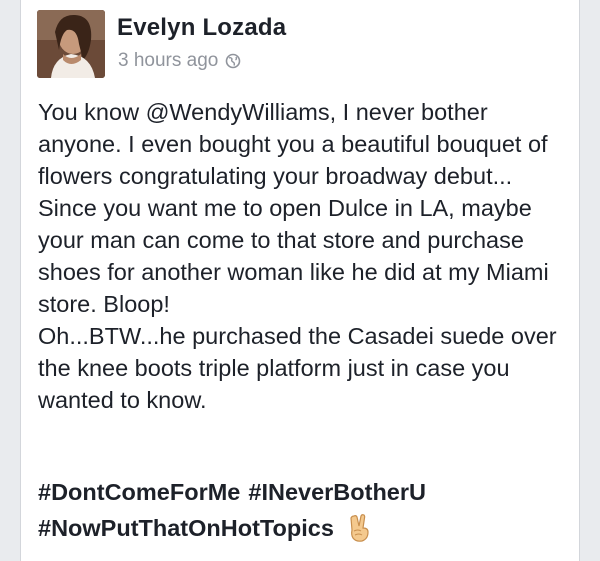 Image resolution: width=600 pixels, height=561 pixels. What do you see at coordinates (186, 528) in the screenshot?
I see `hashtag-now-put-that-on-hot-topics: #NowPutThatOnHotTopics` at bounding box center [186, 528].